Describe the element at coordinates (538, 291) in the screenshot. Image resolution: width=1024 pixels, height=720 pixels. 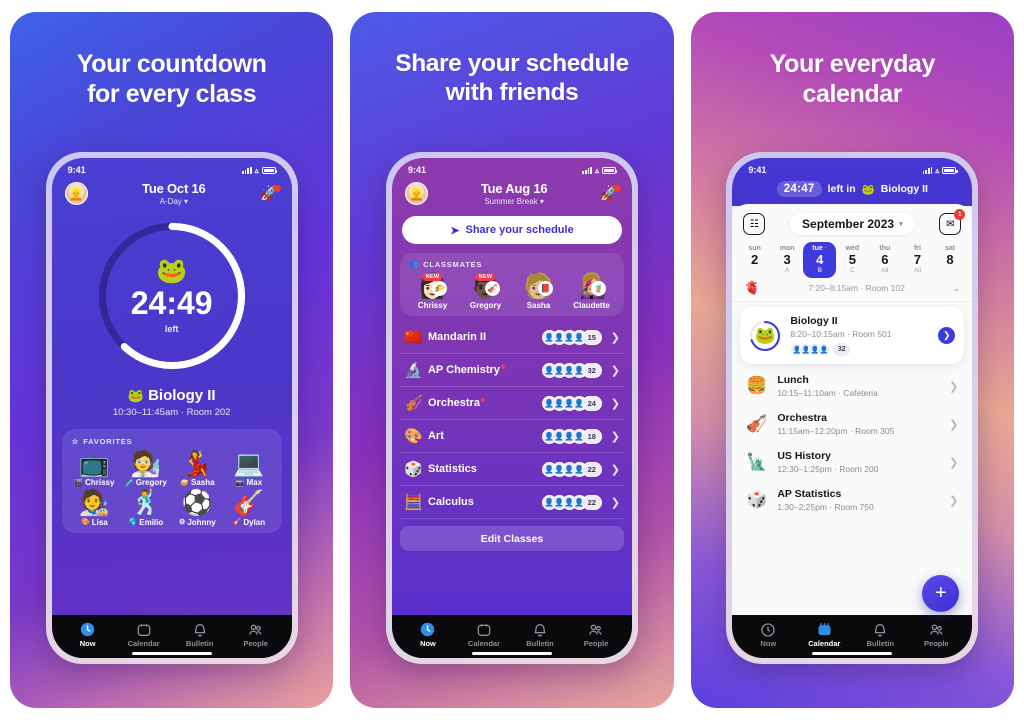
I see `classmate-item: 🧑🏼📕Sasha` at that location.